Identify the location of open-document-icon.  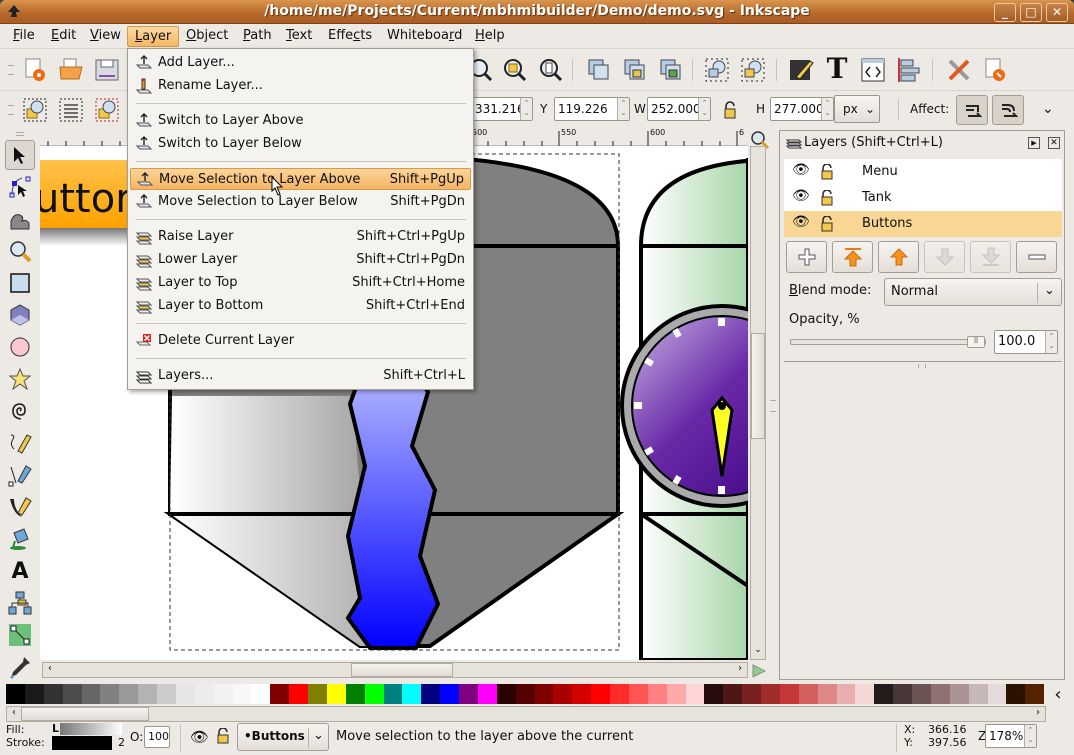
(71, 70).